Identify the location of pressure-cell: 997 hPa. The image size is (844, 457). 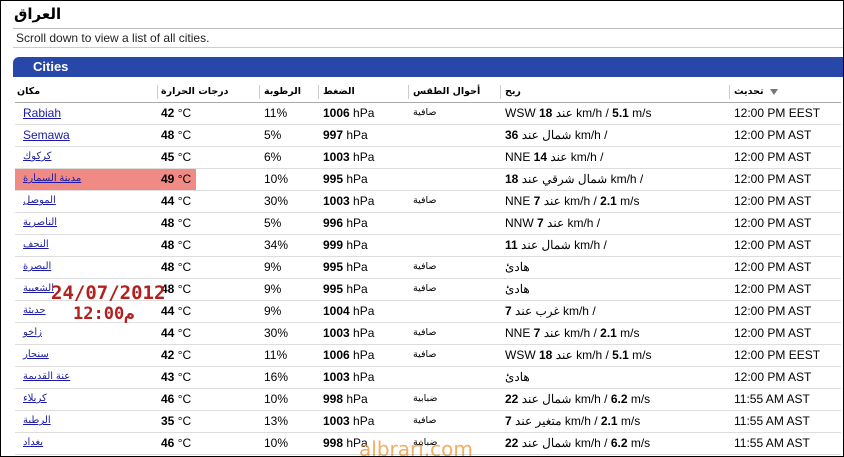
(345, 135).